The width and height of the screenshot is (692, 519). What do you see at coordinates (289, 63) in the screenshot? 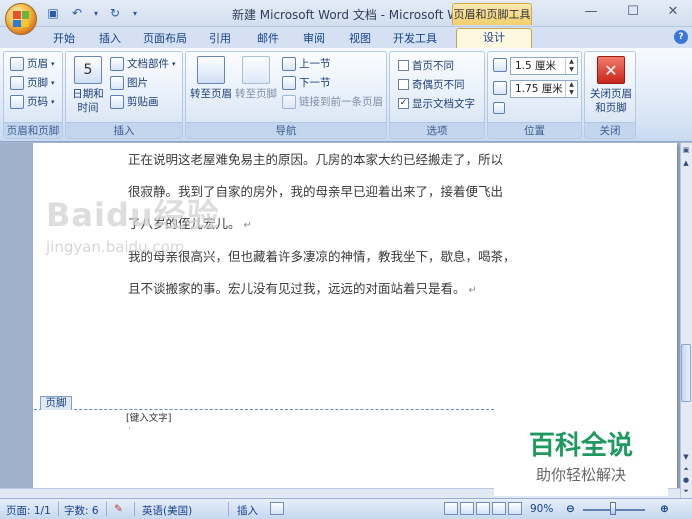
I see `previous-section-icon` at bounding box center [289, 63].